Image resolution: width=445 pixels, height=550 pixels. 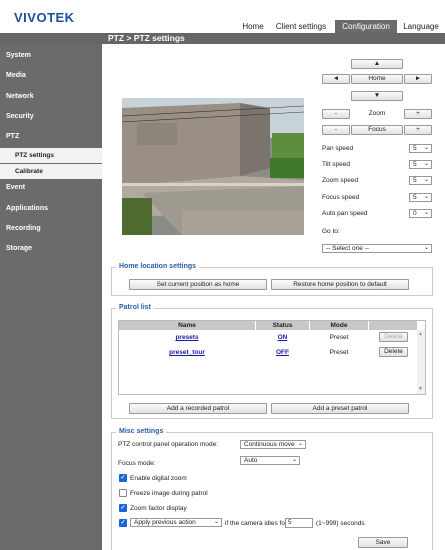 I want to click on sidebar-item-media: Media, so click(x=16, y=75).